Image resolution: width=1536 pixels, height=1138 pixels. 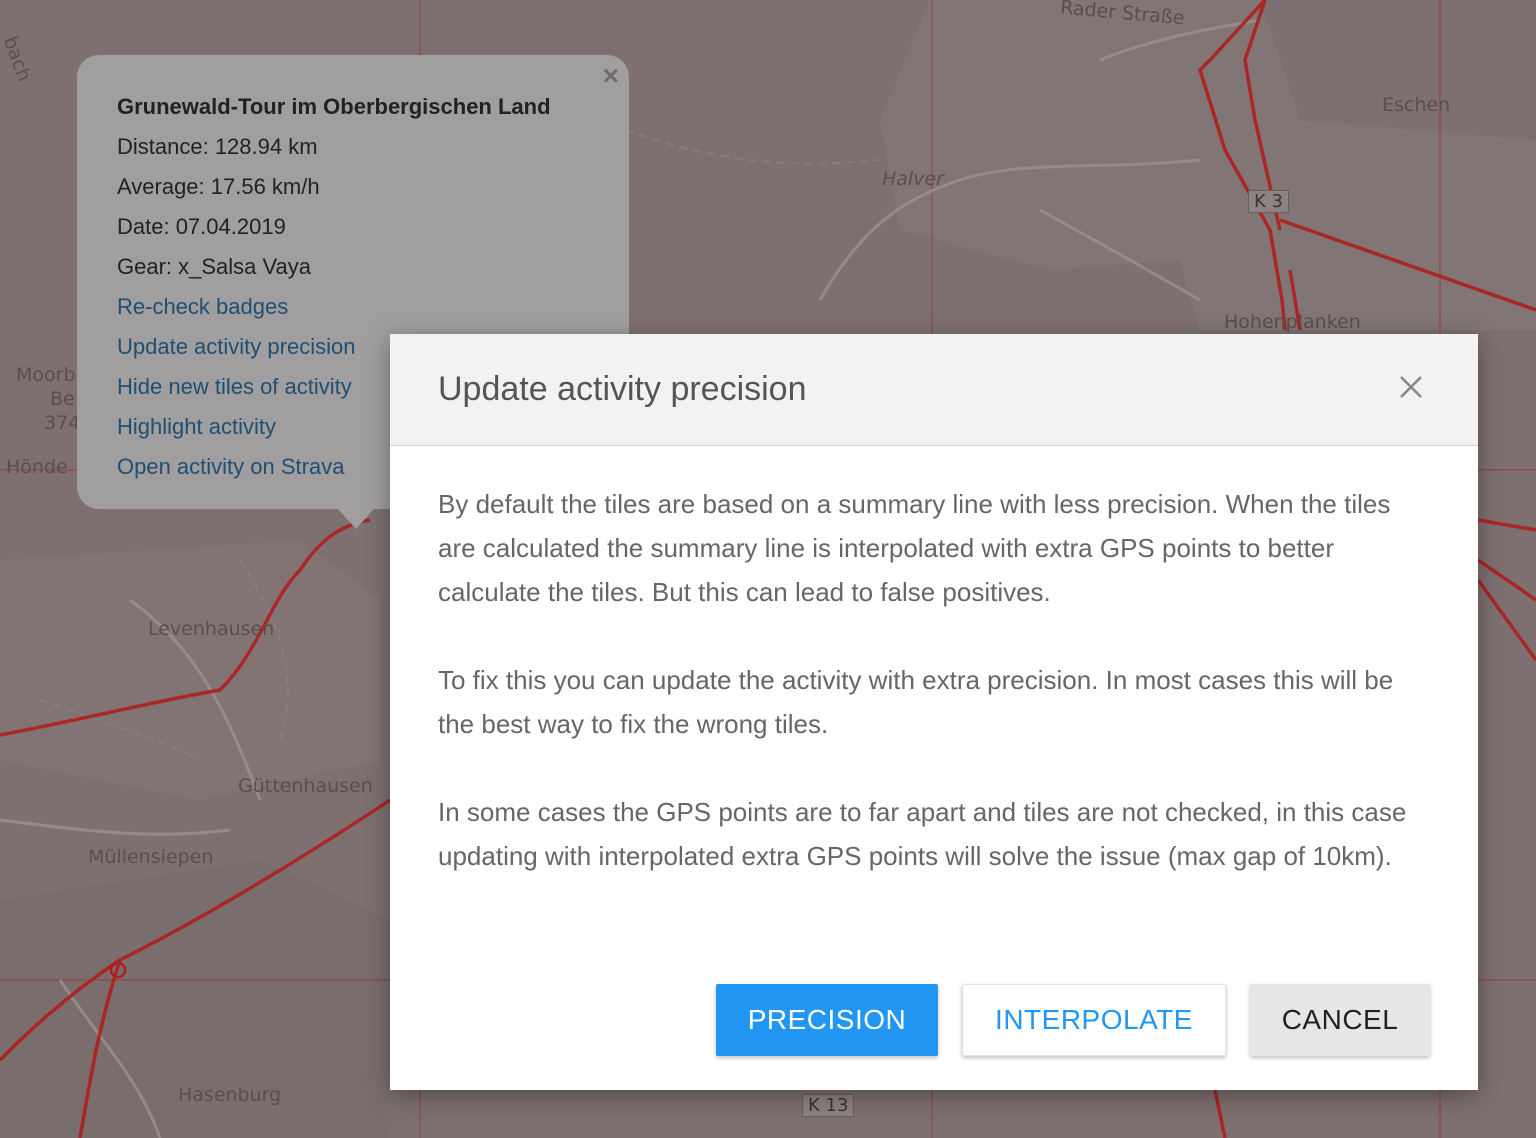 What do you see at coordinates (828, 1105) in the screenshot?
I see `road-shield-k13: K 13` at bounding box center [828, 1105].